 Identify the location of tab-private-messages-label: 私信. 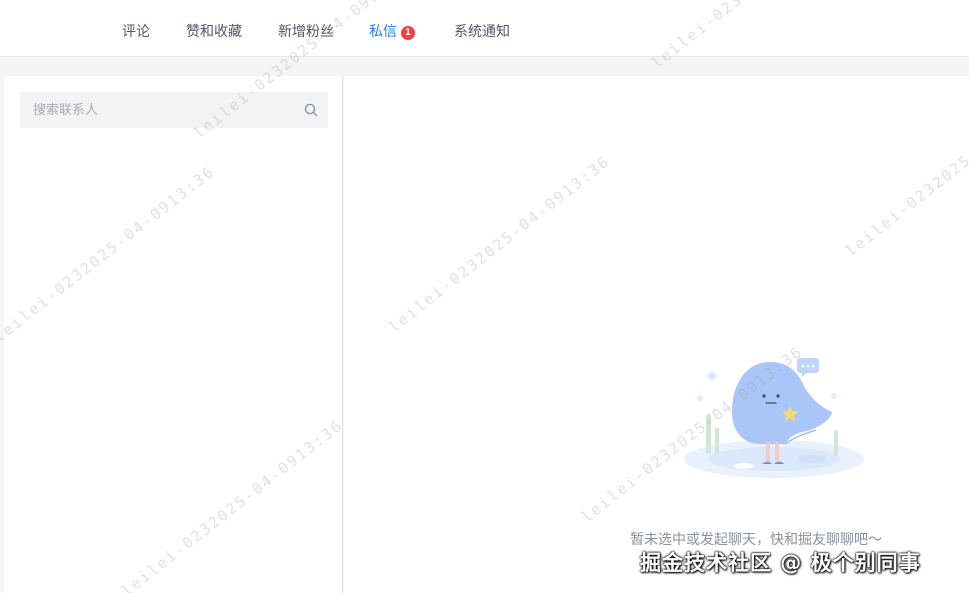
(383, 32).